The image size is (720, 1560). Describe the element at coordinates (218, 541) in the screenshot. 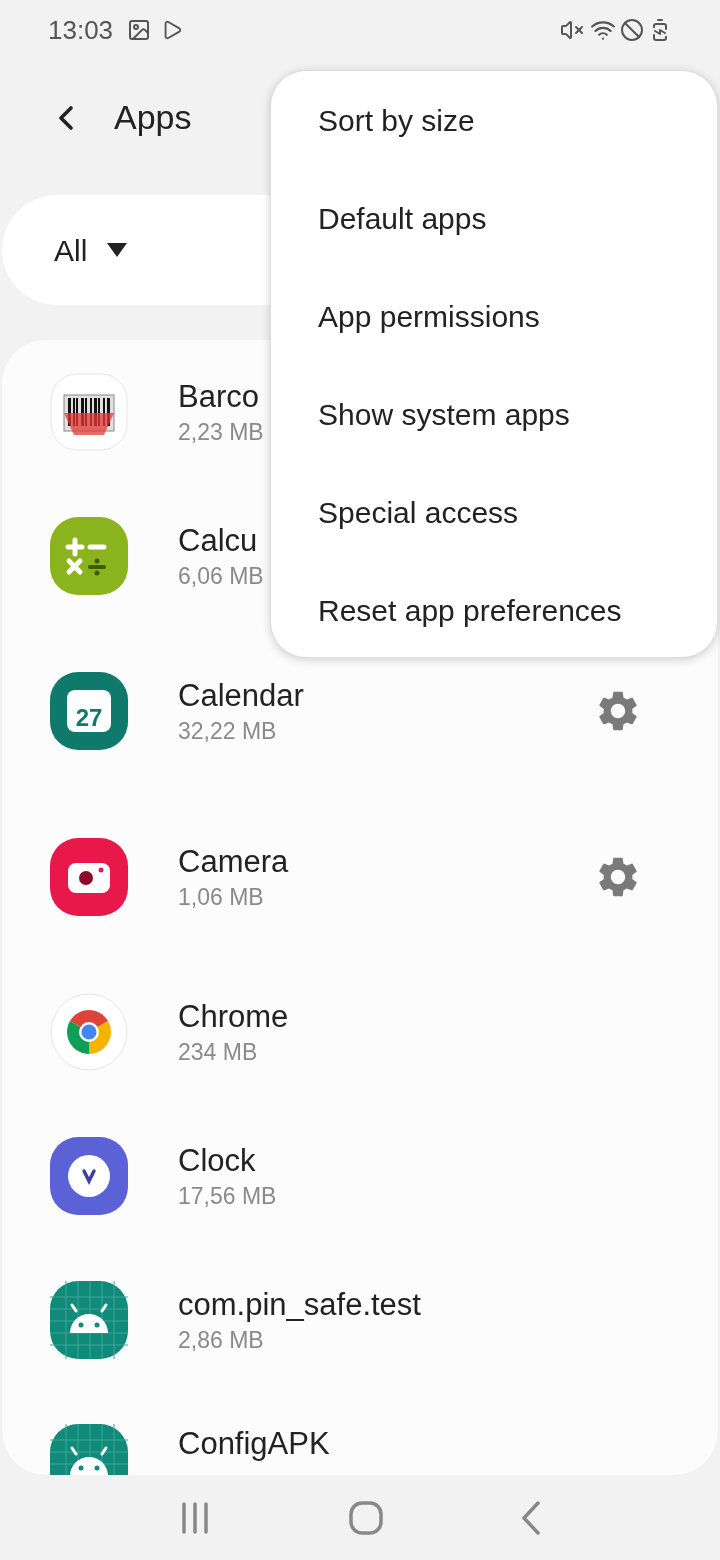

I see `app-name: Calcu` at that location.